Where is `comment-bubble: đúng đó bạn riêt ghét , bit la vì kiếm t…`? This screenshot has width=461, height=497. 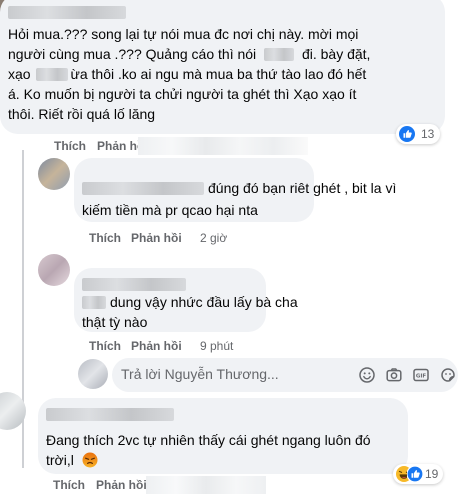 comment-bubble: đúng đó bạn riêt ghét , bit la vì kiếm t… is located at coordinates (235, 190).